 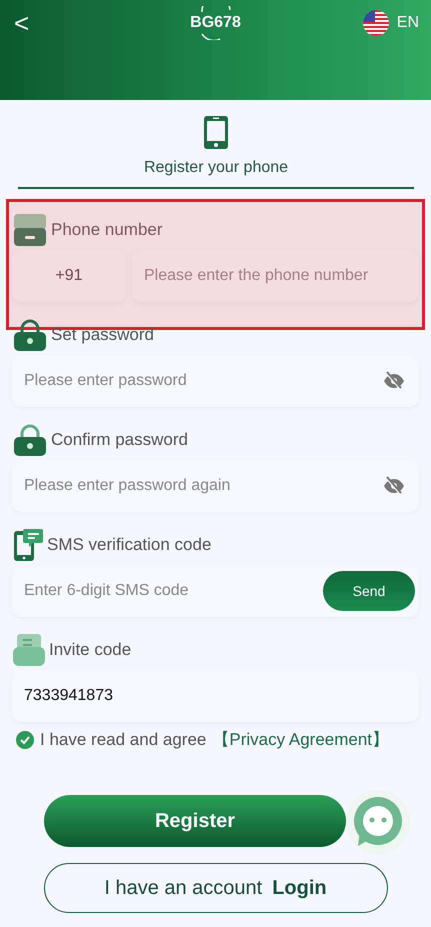 What do you see at coordinates (22, 23) in the screenshot?
I see `back-button: <` at bounding box center [22, 23].